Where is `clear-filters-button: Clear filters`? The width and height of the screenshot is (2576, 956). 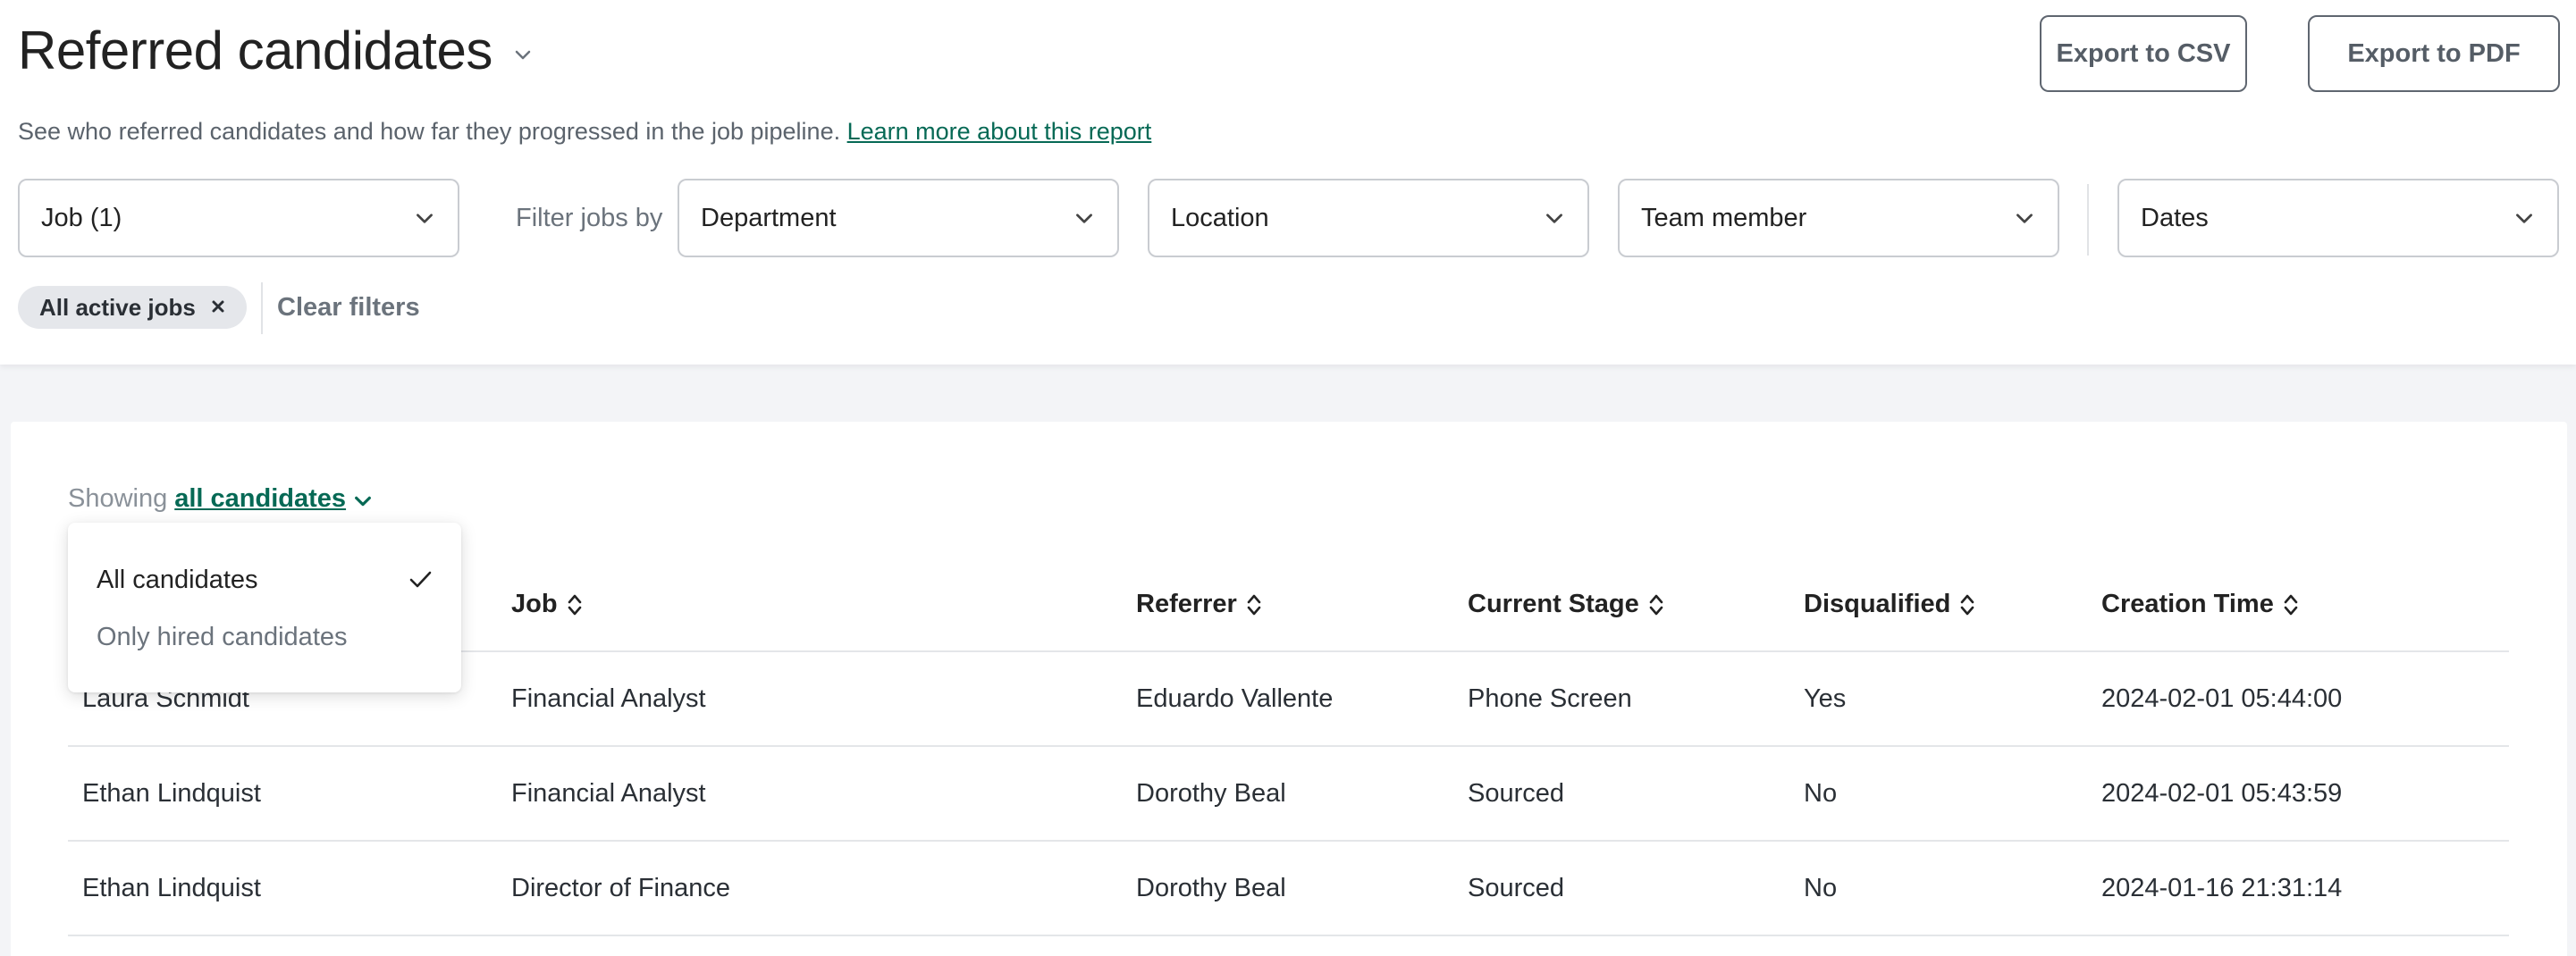
clear-filters-button: Clear filters is located at coordinates (349, 308).